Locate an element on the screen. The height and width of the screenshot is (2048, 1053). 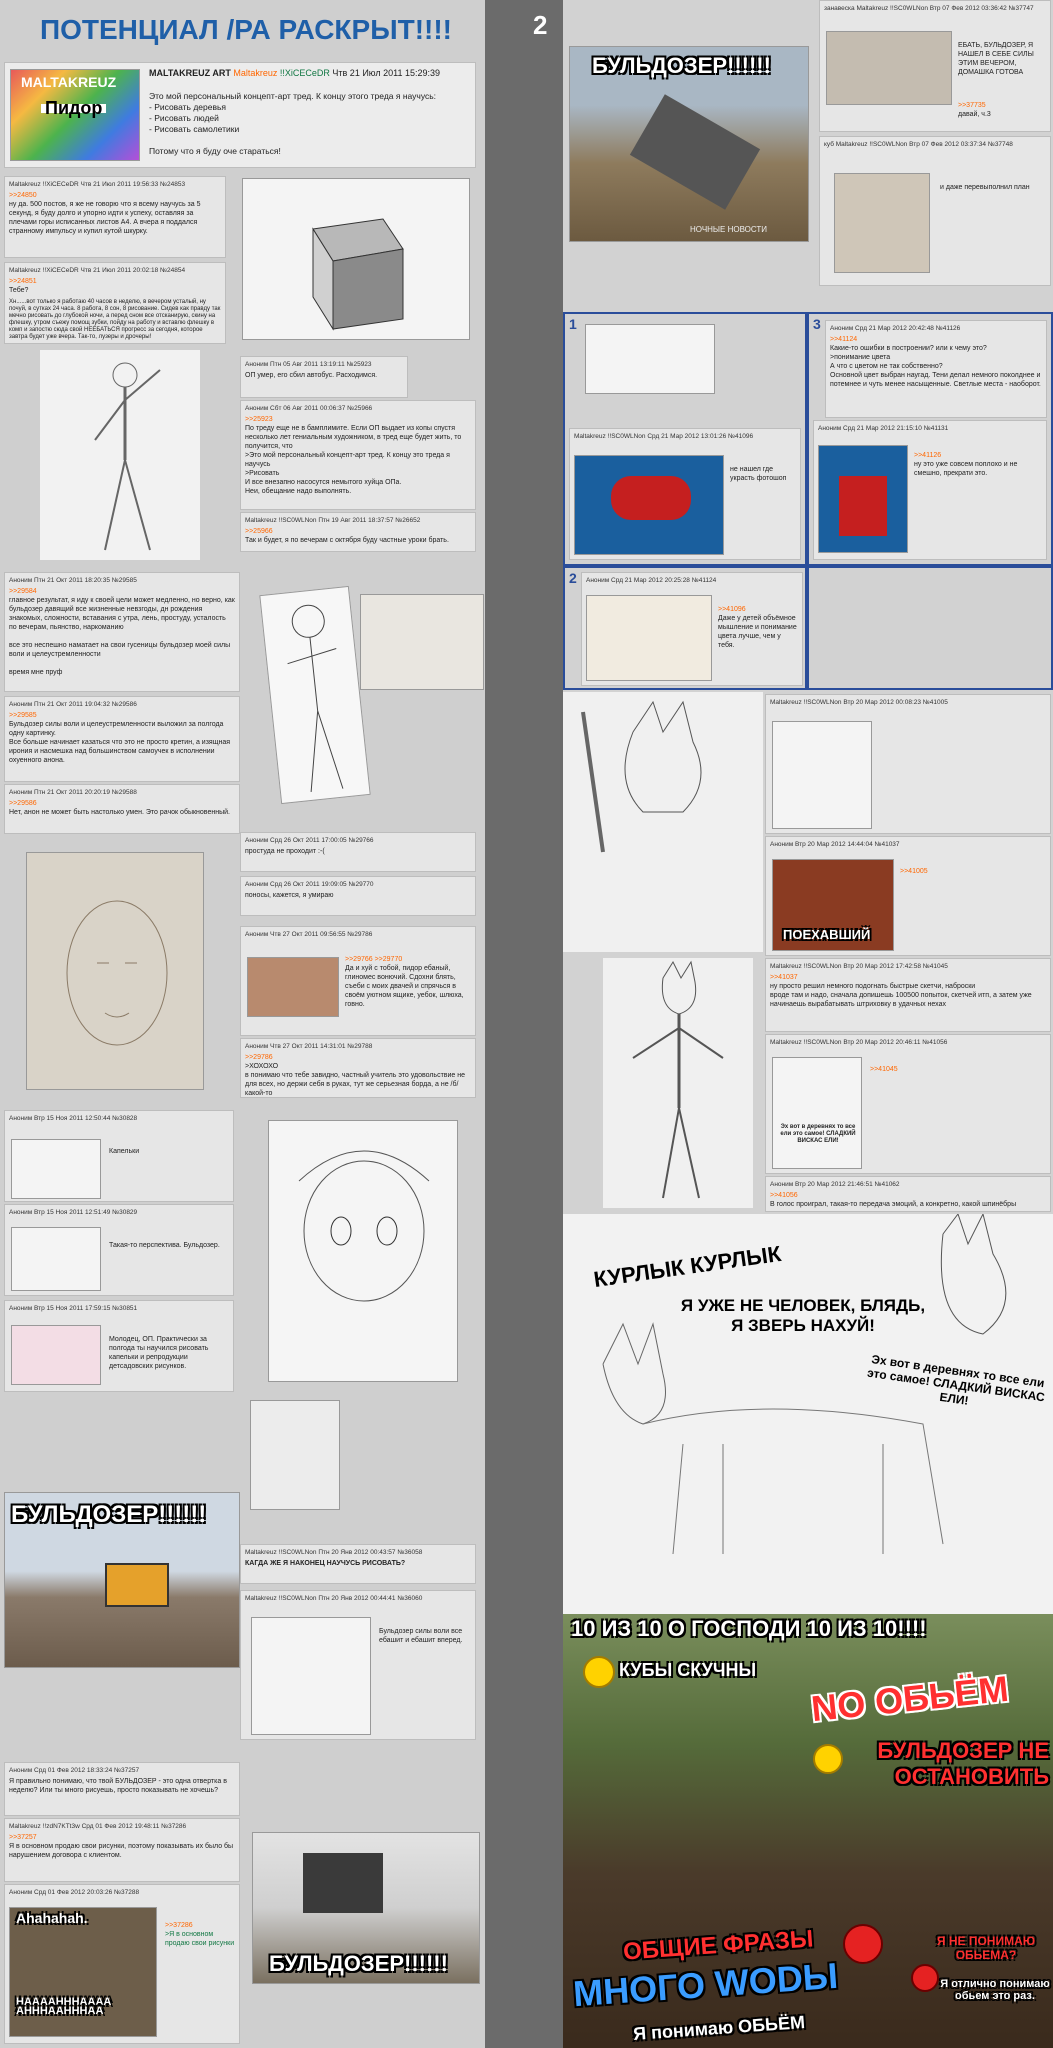
anime-girl-sketch is located at coordinates (363, 1251).